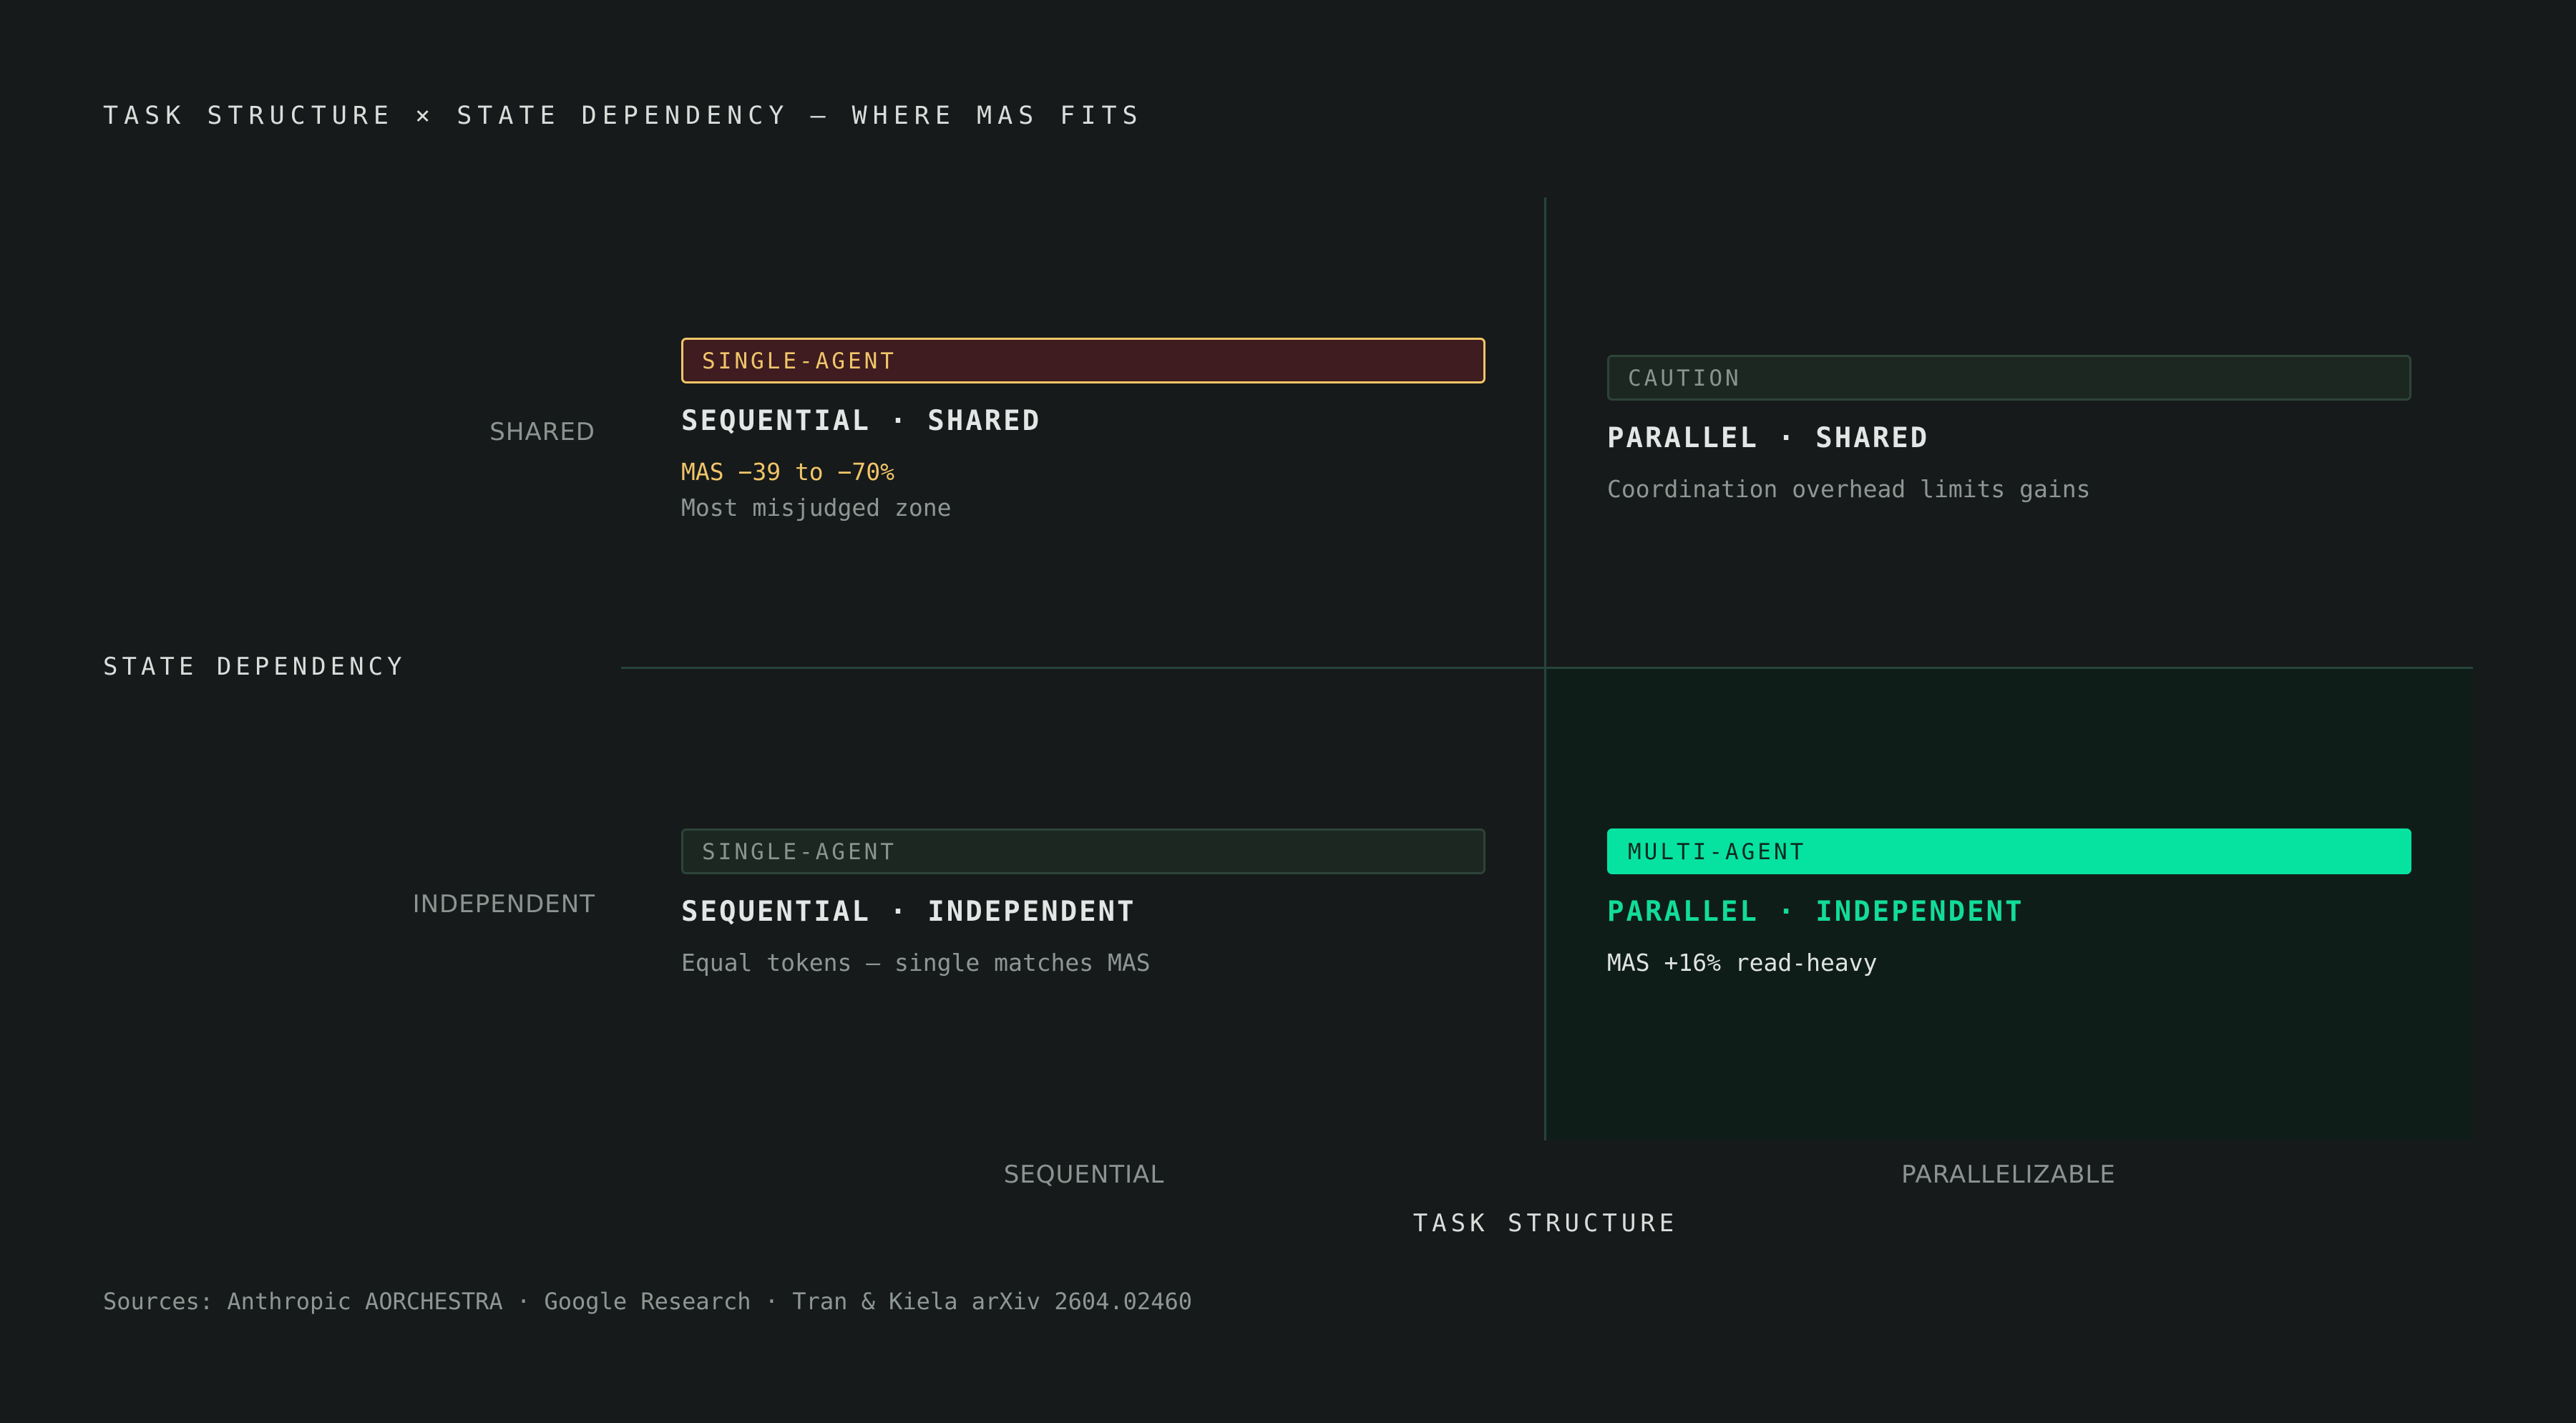 Image resolution: width=2576 pixels, height=1423 pixels. What do you see at coordinates (861, 421) in the screenshot?
I see `quadrant-title-sequential-shared: SEQUENTIAL · SHARED` at bounding box center [861, 421].